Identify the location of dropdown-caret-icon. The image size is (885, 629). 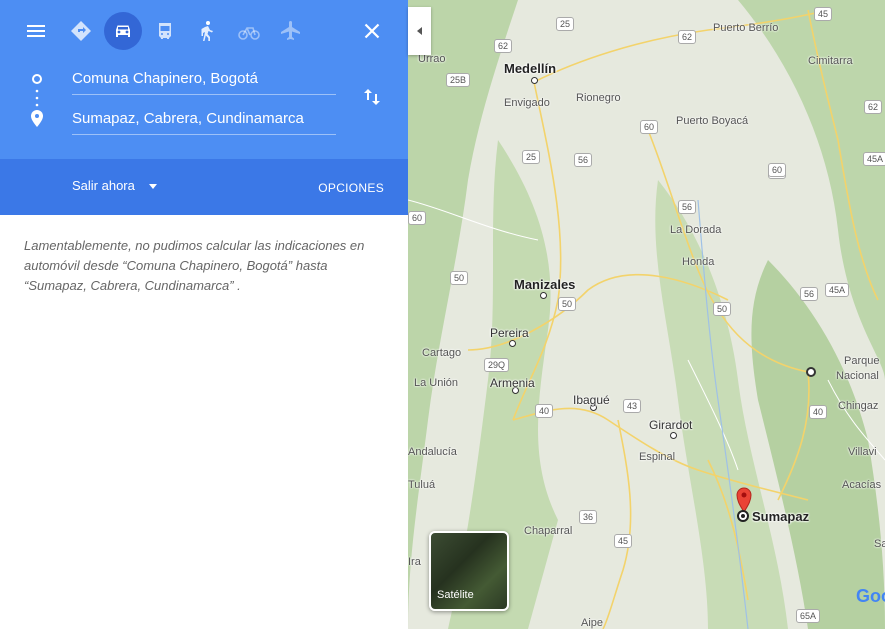
(152, 186).